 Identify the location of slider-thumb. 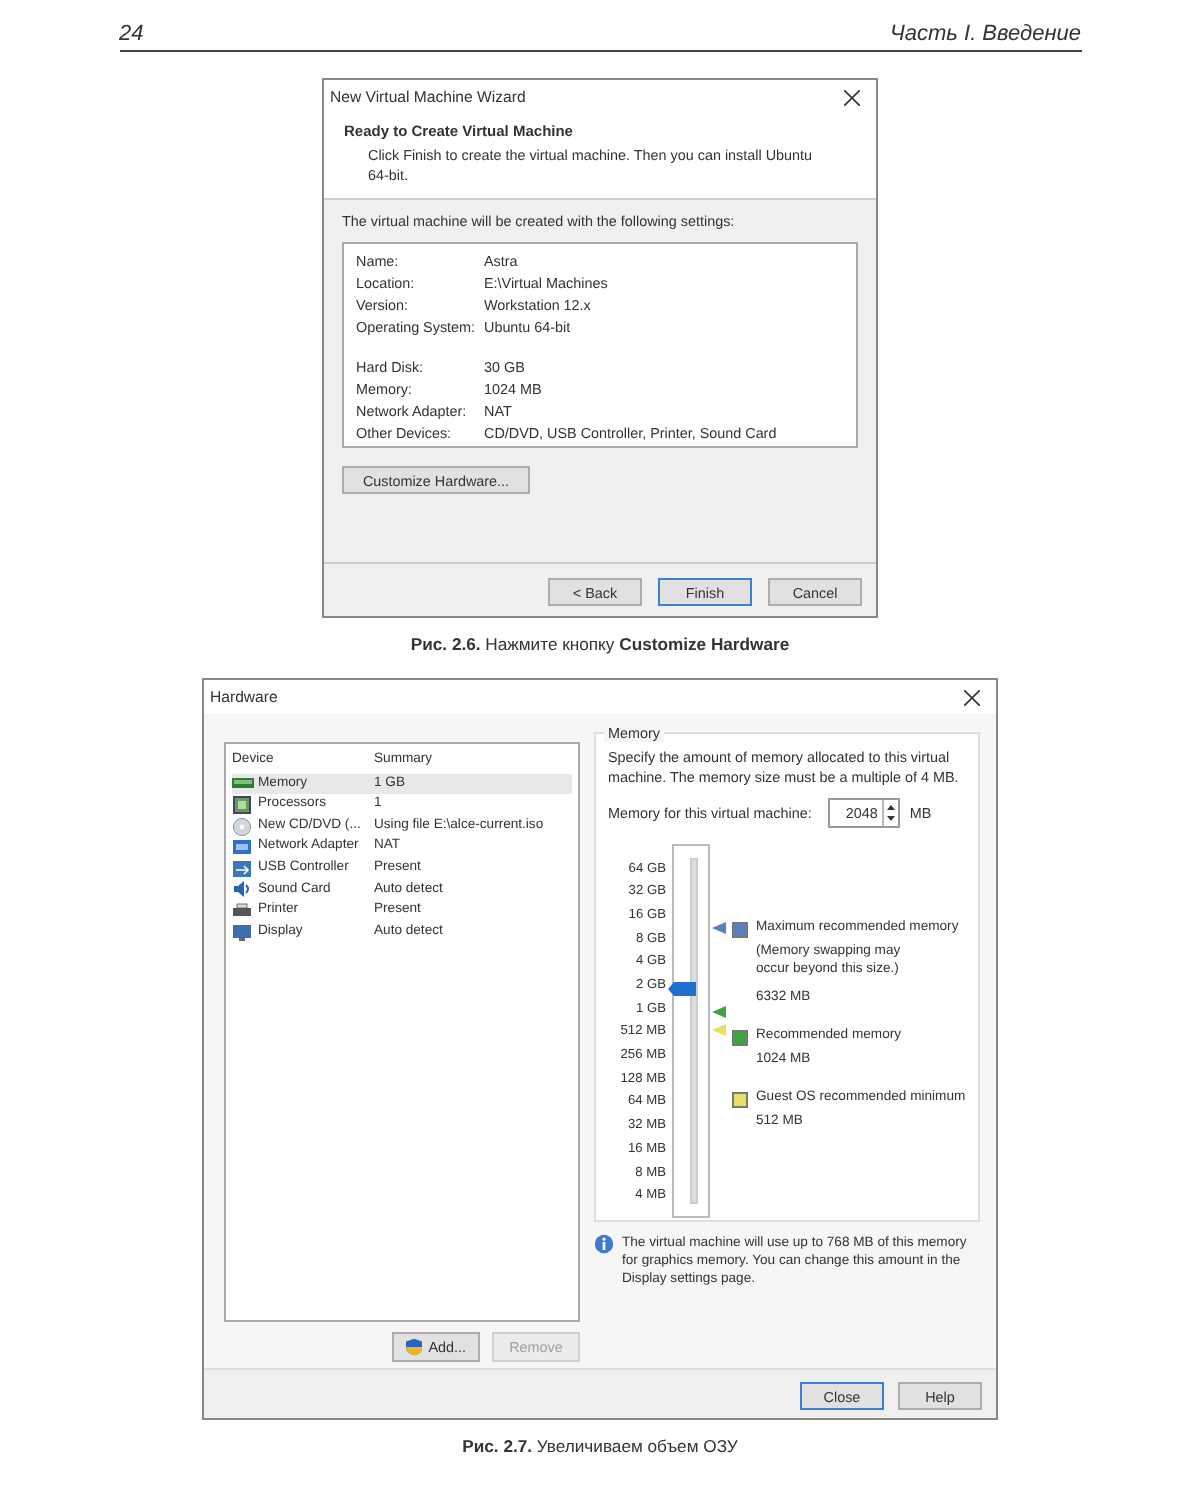
(682, 988).